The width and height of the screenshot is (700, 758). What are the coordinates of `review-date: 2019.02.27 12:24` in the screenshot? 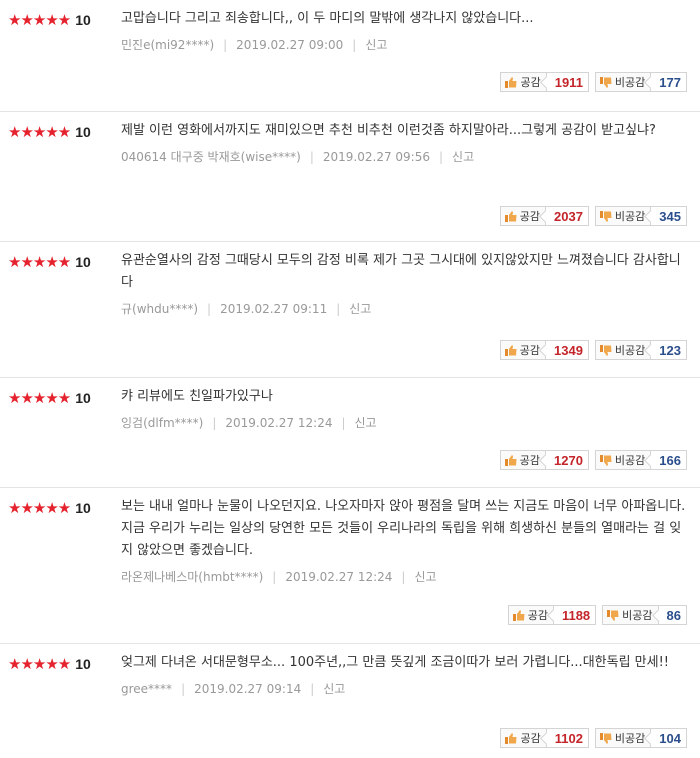 It's located at (339, 576).